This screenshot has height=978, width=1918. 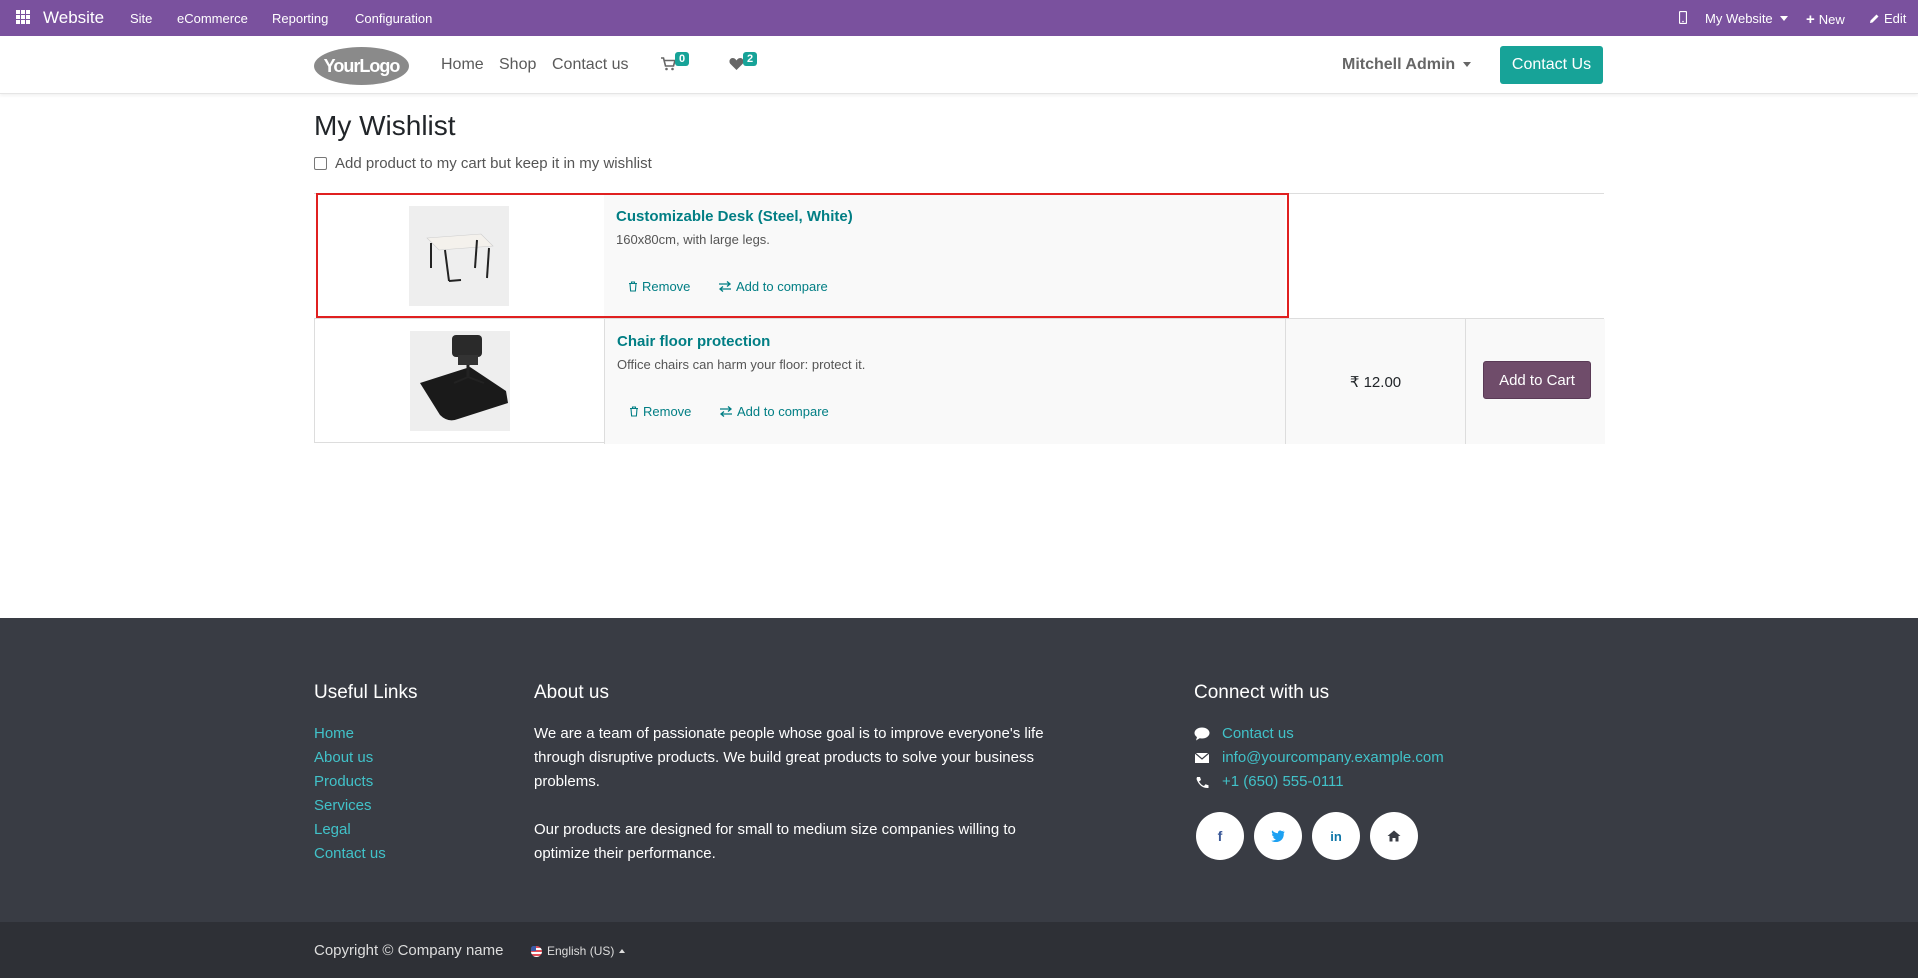 I want to click on keep-in-wishlist-checkbox, so click(x=320, y=163).